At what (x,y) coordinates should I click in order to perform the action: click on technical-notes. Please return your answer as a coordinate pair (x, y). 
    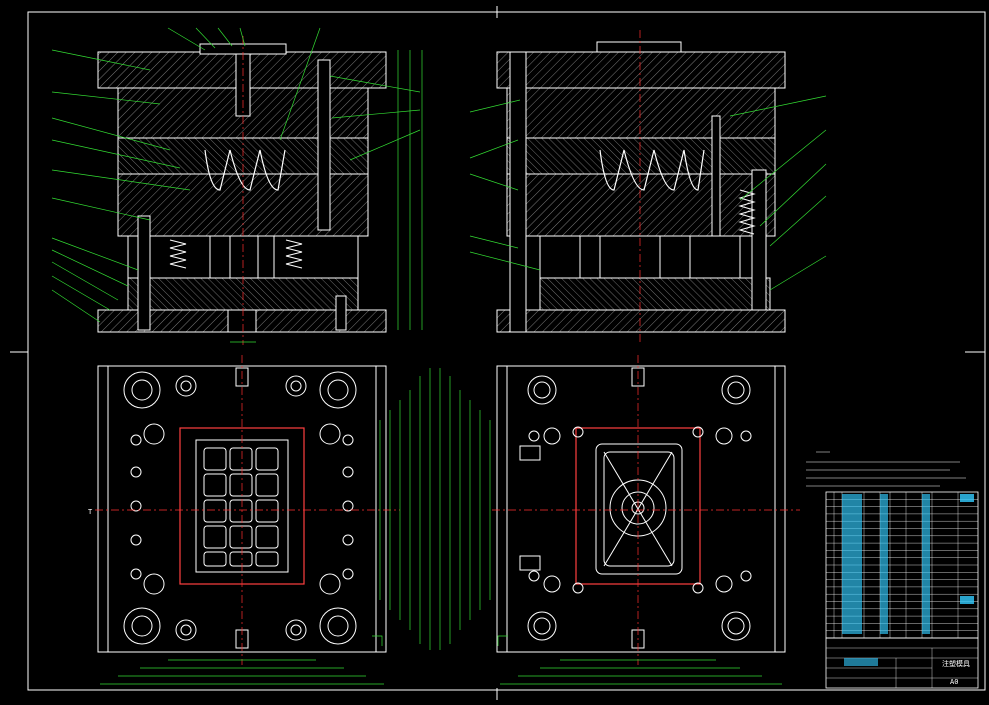
    Looking at the image, I should click on (886, 469).